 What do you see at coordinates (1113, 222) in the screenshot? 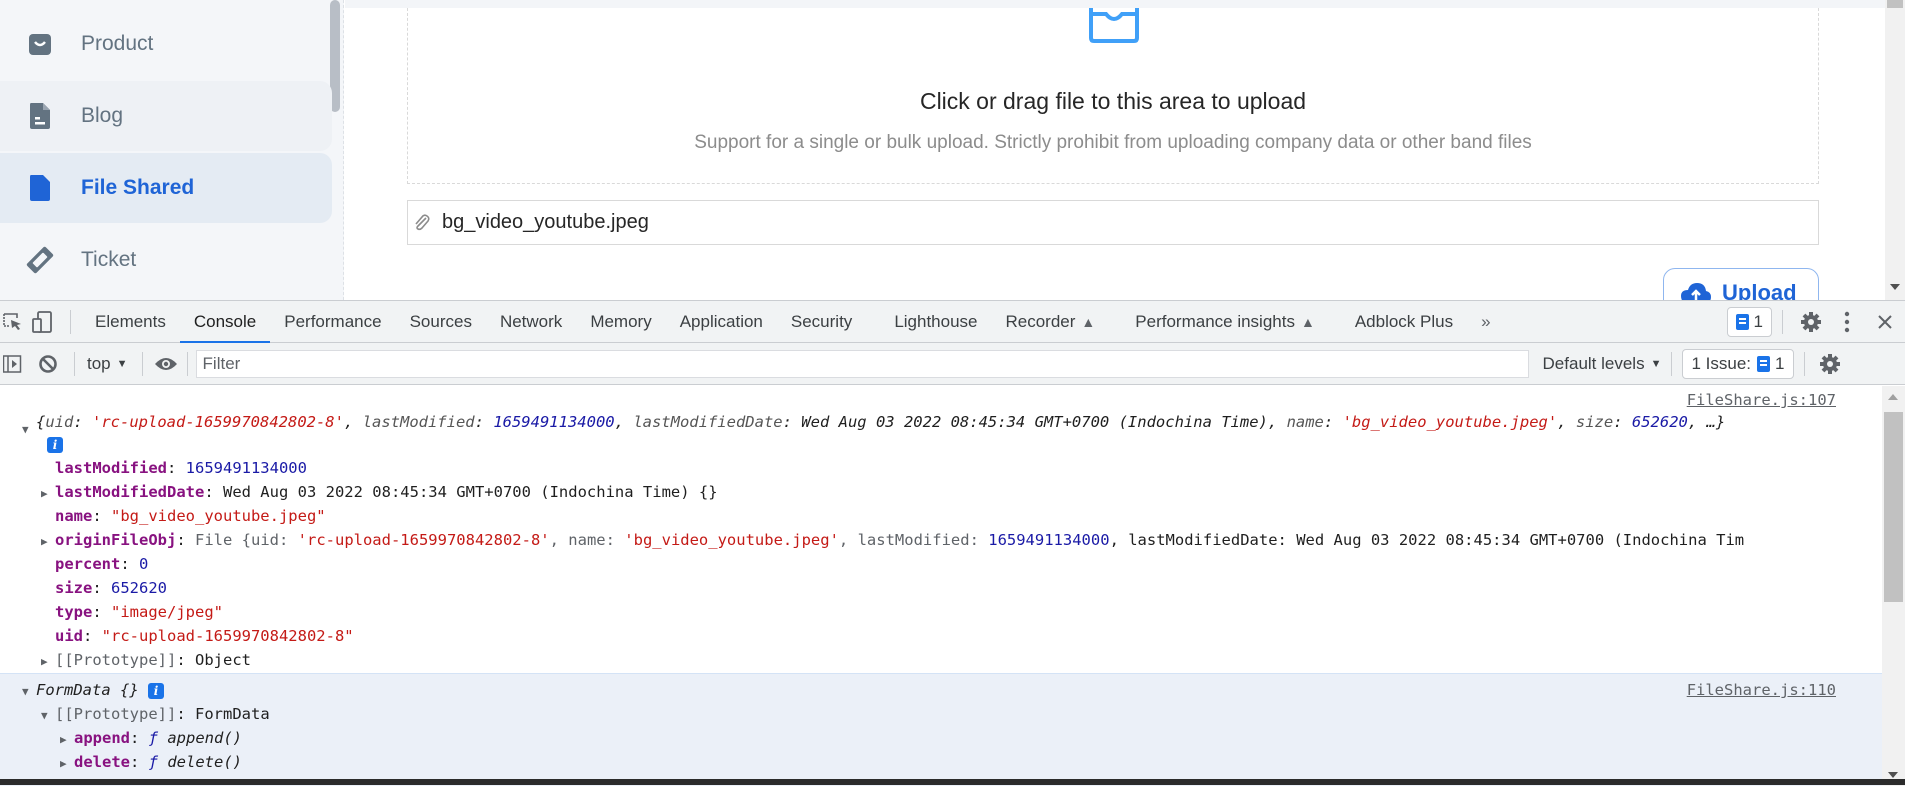
I see `uploaded-file-item: bg_video_youtube.jpeg` at bounding box center [1113, 222].